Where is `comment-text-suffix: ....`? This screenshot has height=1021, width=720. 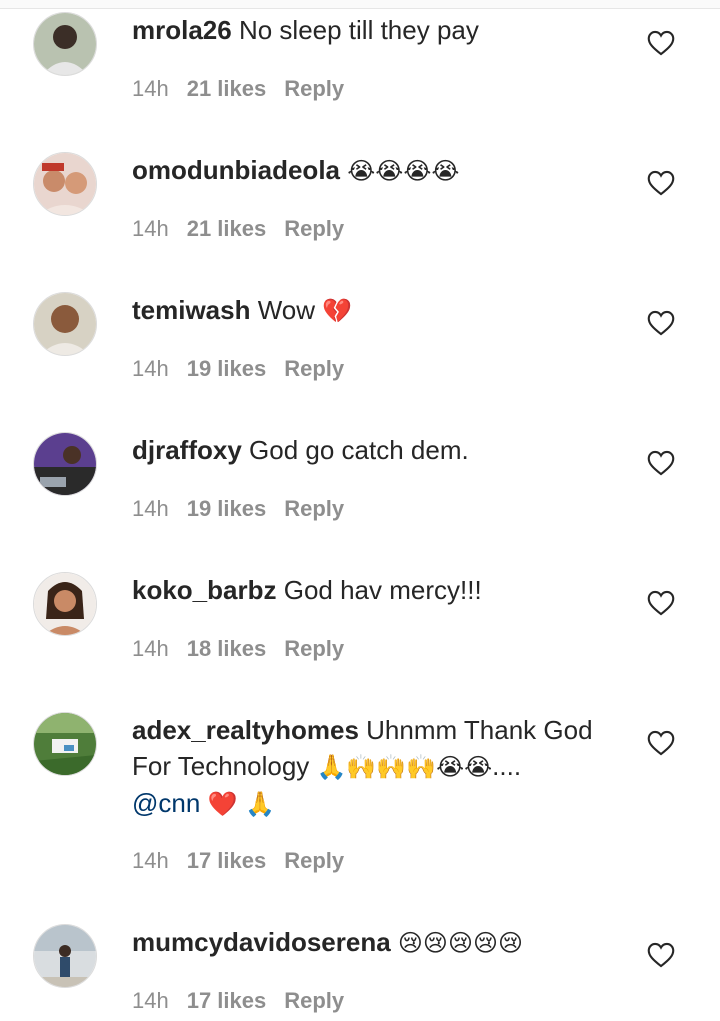
comment-text-suffix: .... is located at coordinates (507, 766).